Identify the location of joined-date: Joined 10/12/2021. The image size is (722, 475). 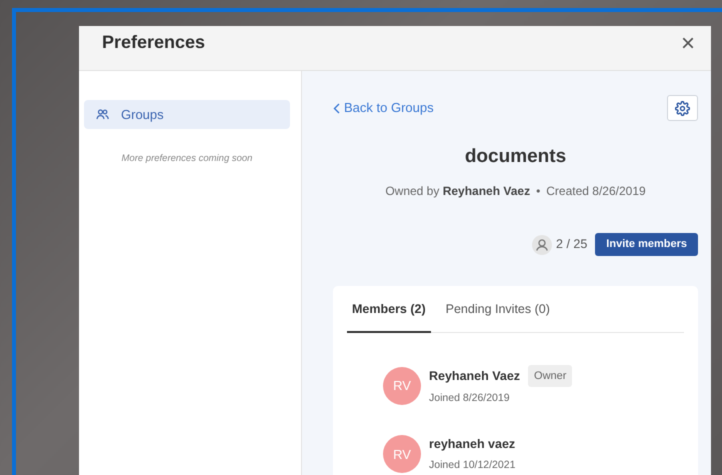
(472, 465).